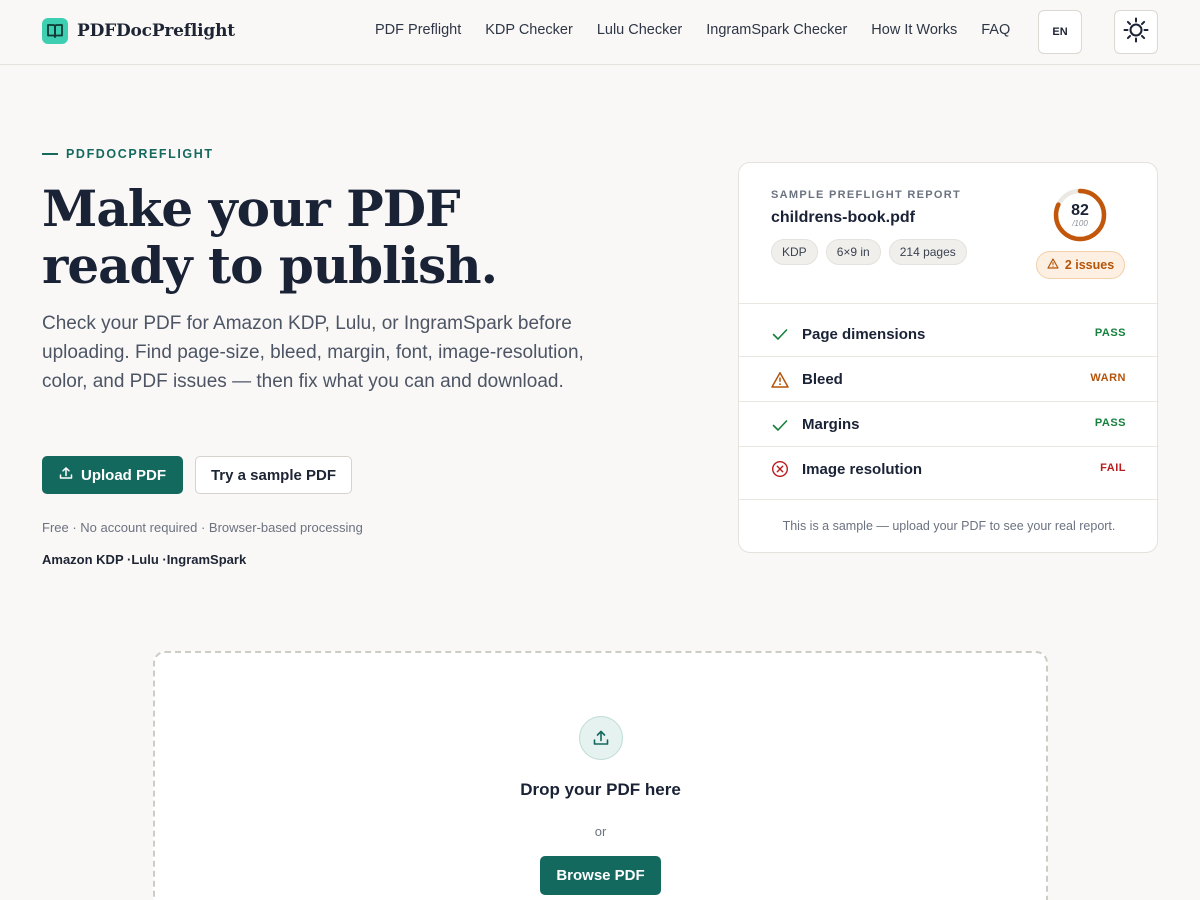  I want to click on drop-or: or, so click(600, 831).